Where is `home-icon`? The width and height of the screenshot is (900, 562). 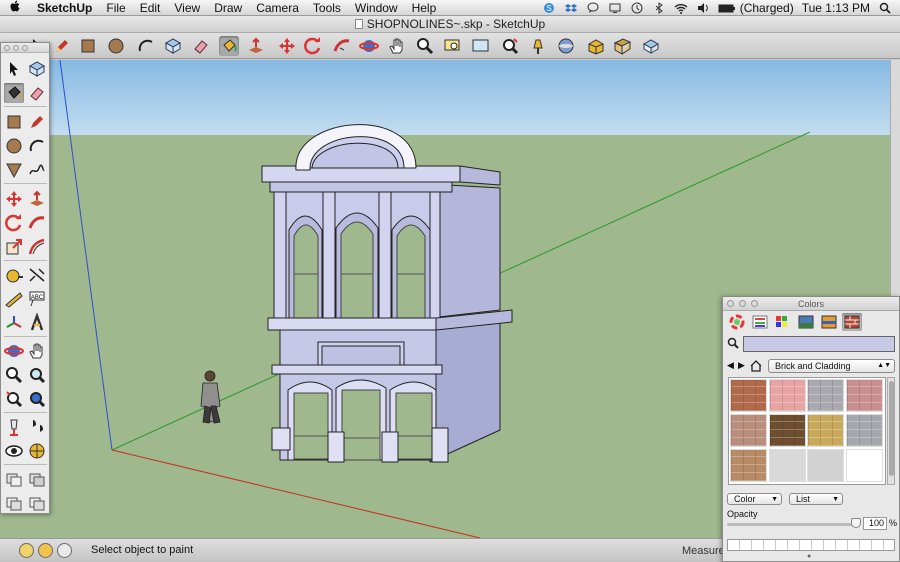
home-icon is located at coordinates (756, 367).